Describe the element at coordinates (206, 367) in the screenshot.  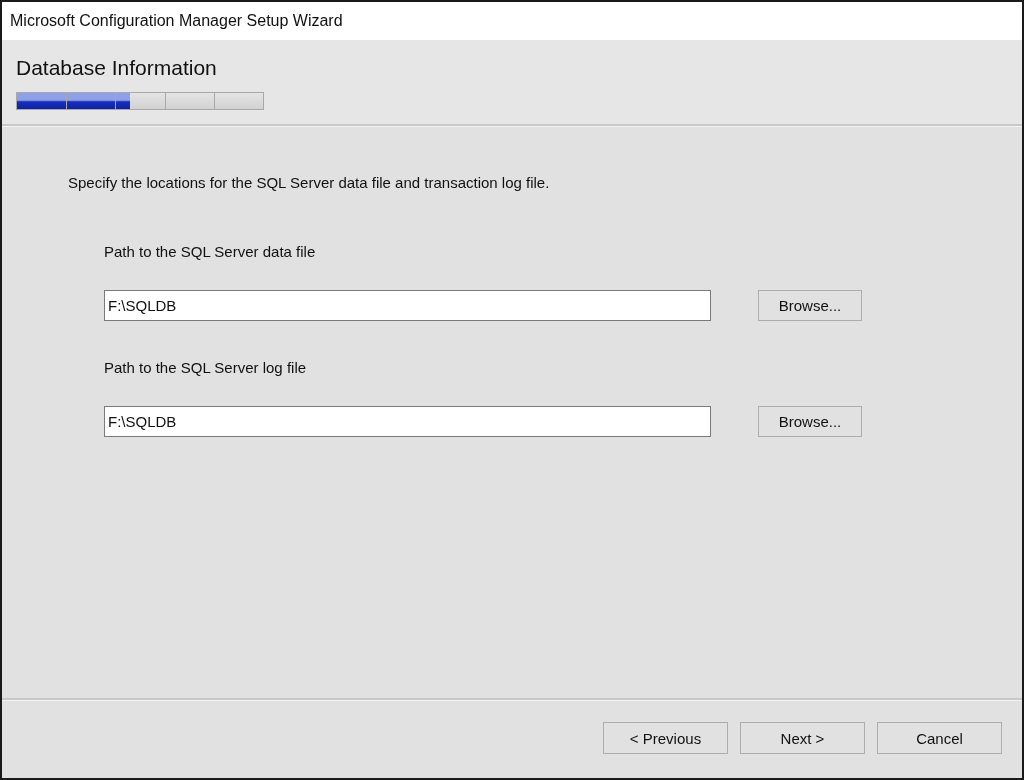
I see `field-label: Path to the SQL Server log file` at that location.